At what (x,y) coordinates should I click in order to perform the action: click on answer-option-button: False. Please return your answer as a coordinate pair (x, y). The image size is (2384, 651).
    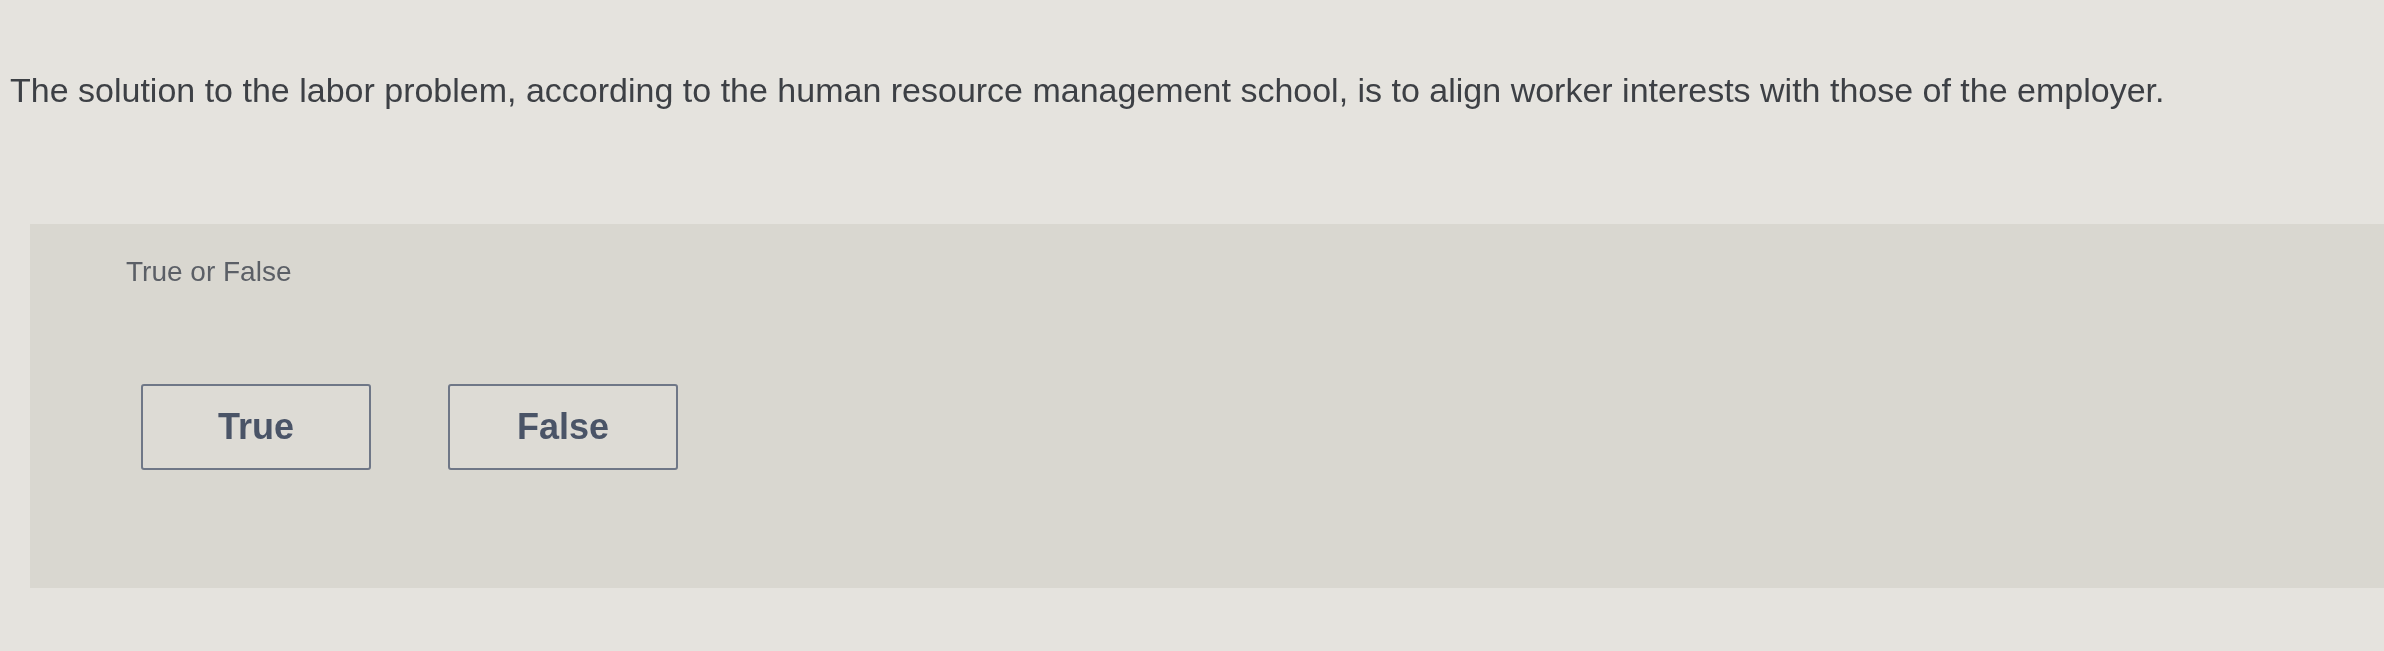
    Looking at the image, I should click on (563, 427).